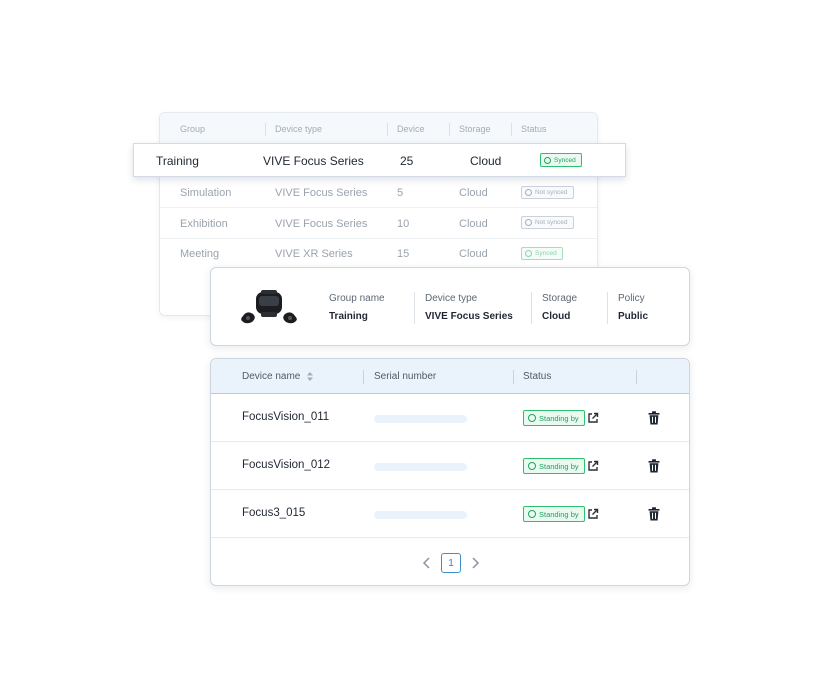 The width and height of the screenshot is (824, 700). I want to click on devices-table-header: Device name Serial number Status, so click(450, 376).